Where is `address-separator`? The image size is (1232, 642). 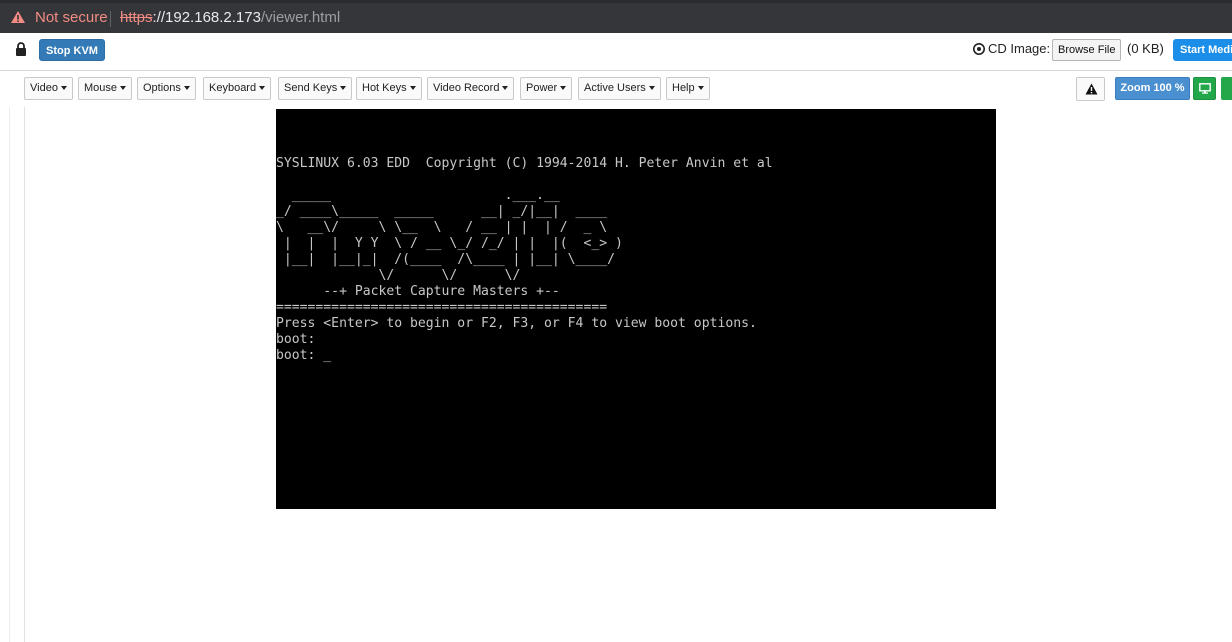 address-separator is located at coordinates (110, 19).